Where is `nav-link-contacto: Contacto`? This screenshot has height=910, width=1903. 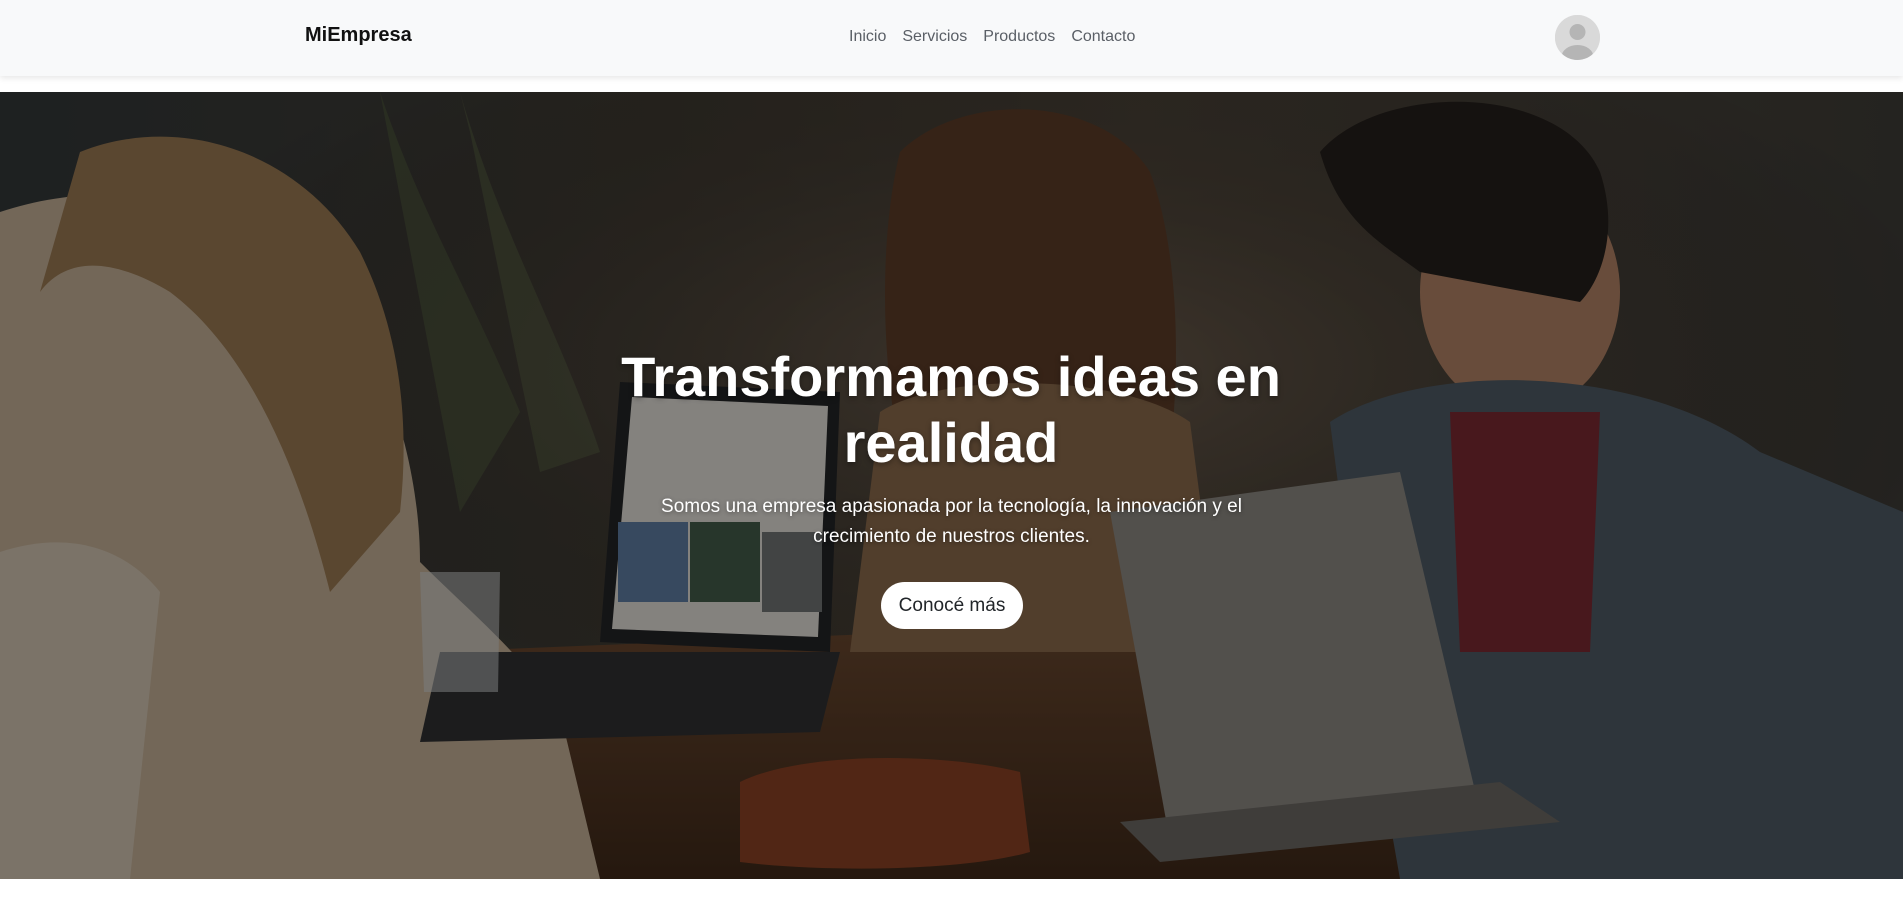 nav-link-contacto: Contacto is located at coordinates (1103, 36).